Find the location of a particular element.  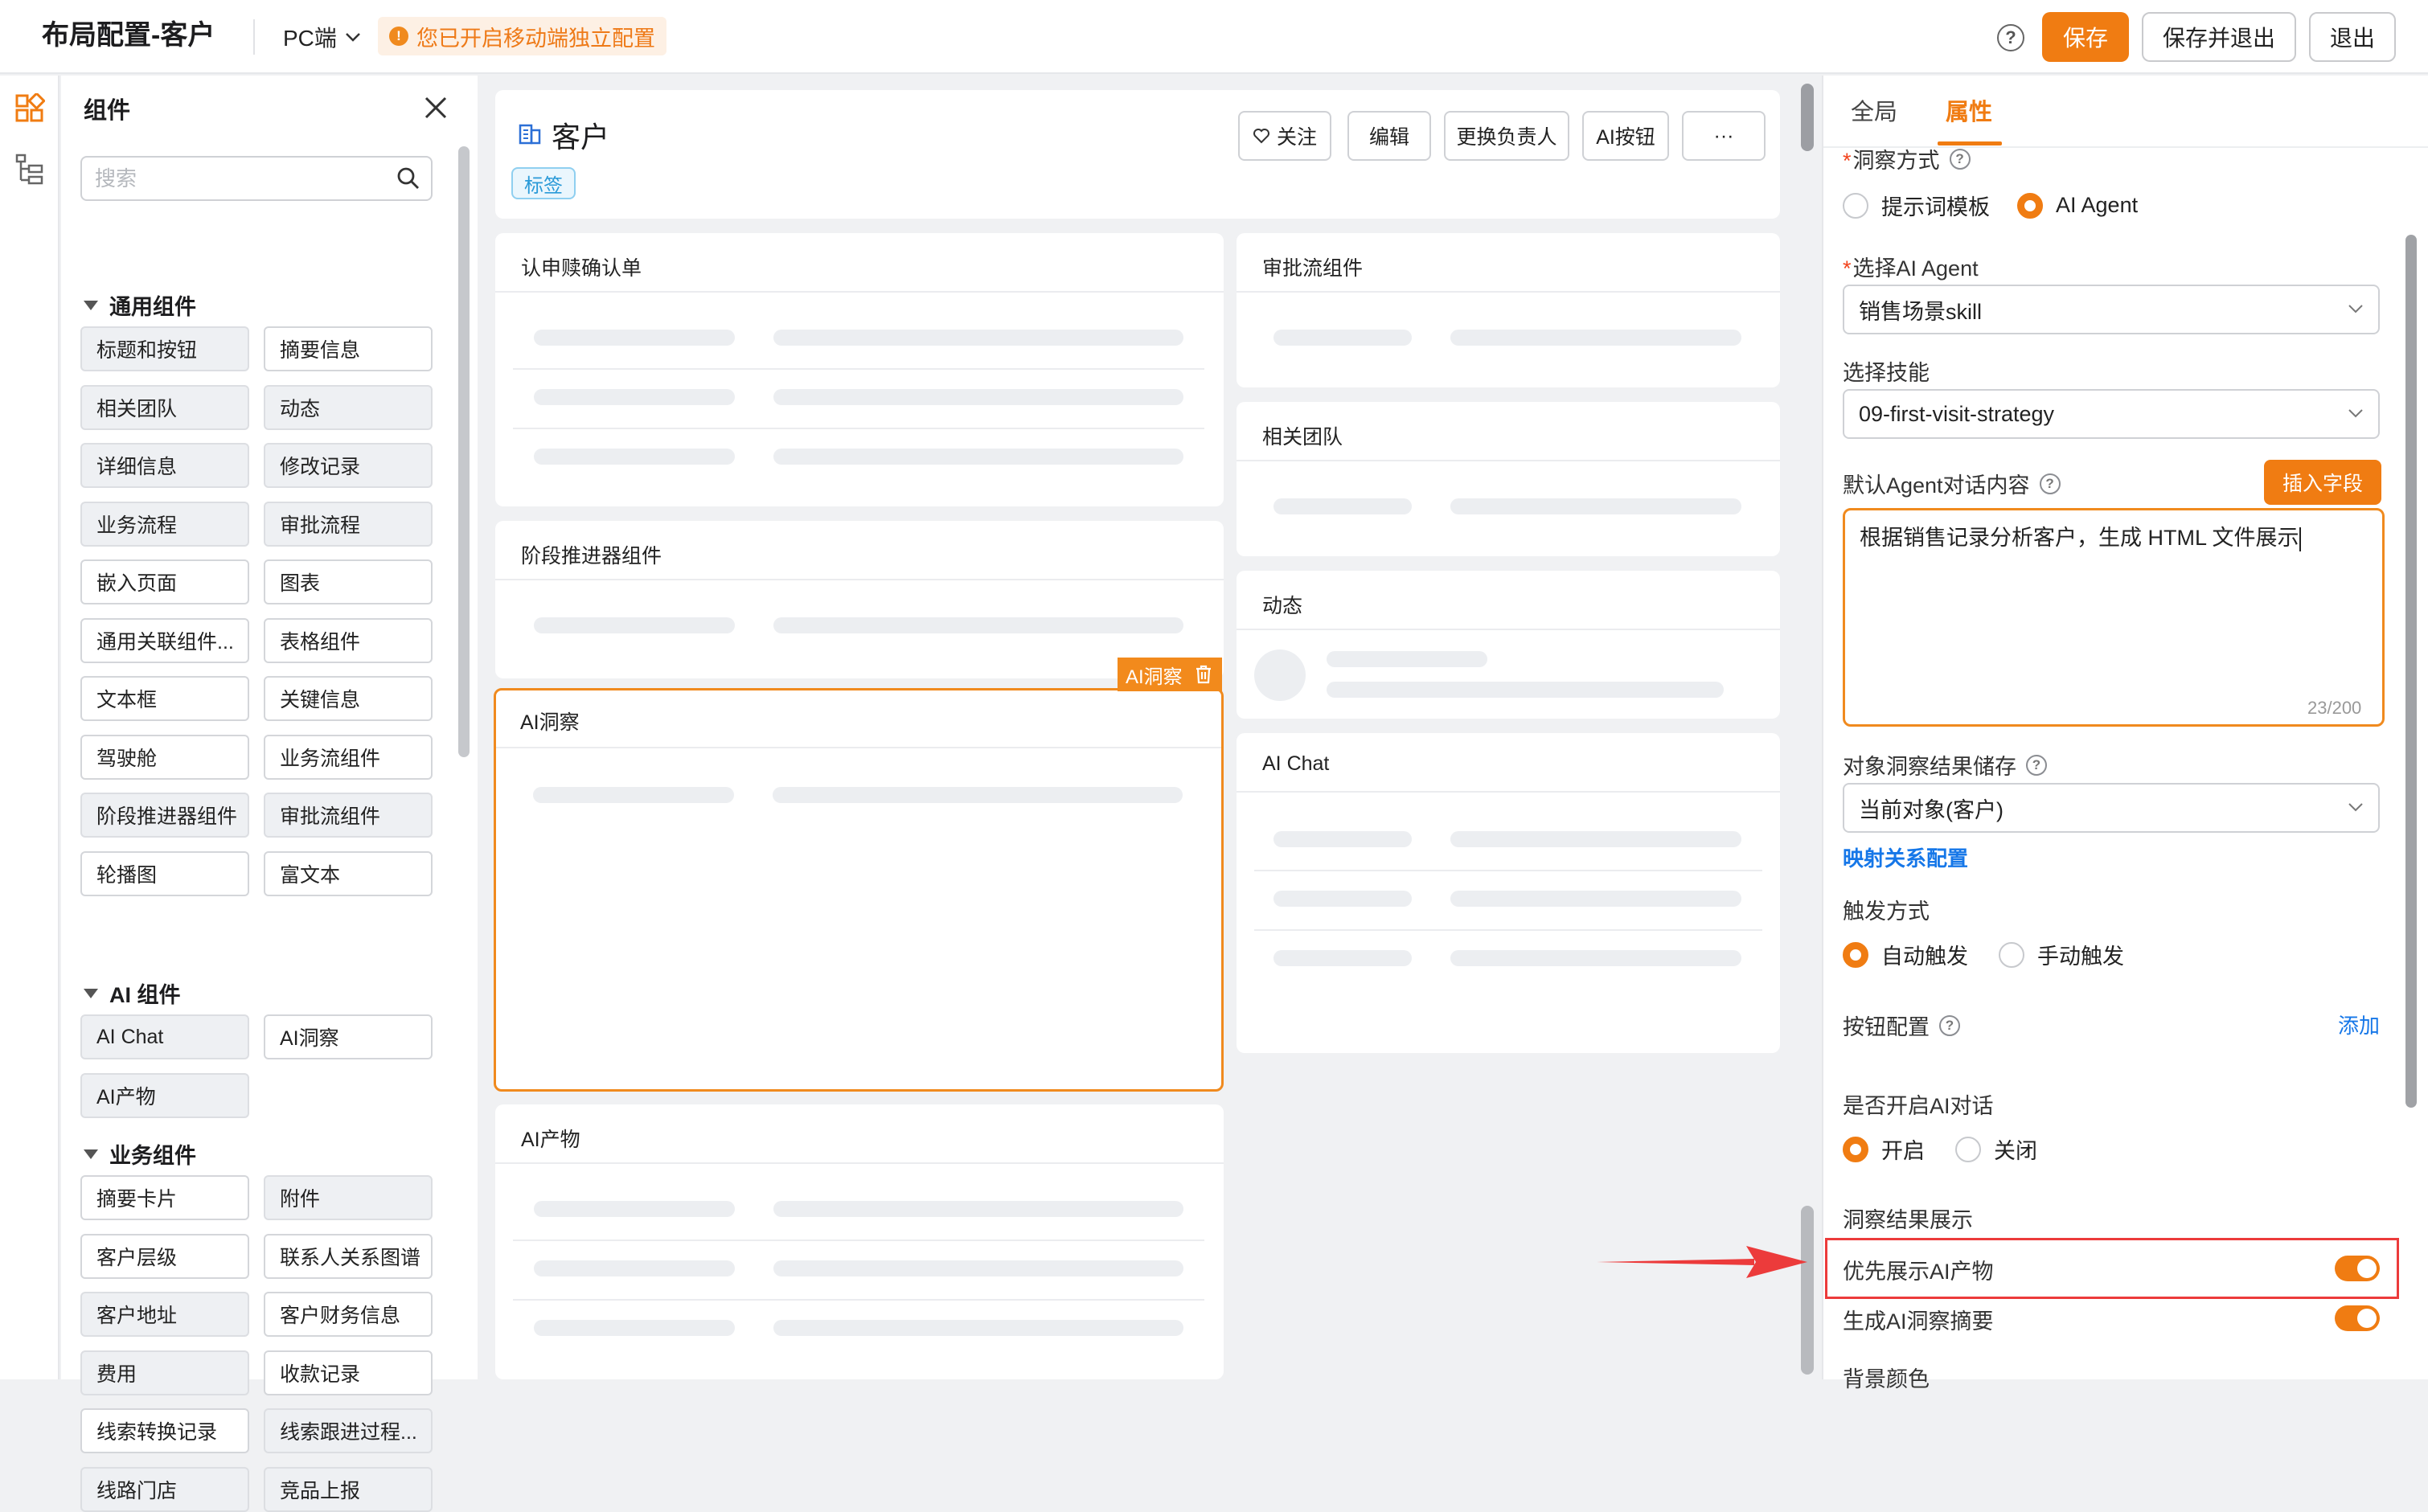

component-search-input is located at coordinates (256, 178).